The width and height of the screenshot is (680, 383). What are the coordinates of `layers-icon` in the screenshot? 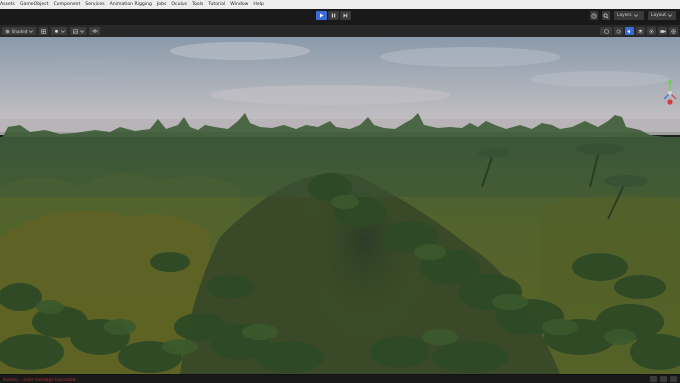 It's located at (640, 31).